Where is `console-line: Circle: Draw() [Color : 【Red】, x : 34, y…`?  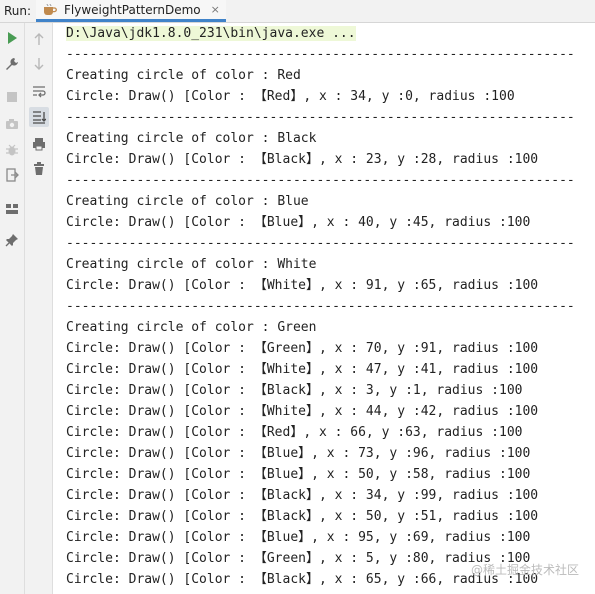 console-line: Circle: Draw() [Color : 【Red】, x : 34, y… is located at coordinates (290, 96).